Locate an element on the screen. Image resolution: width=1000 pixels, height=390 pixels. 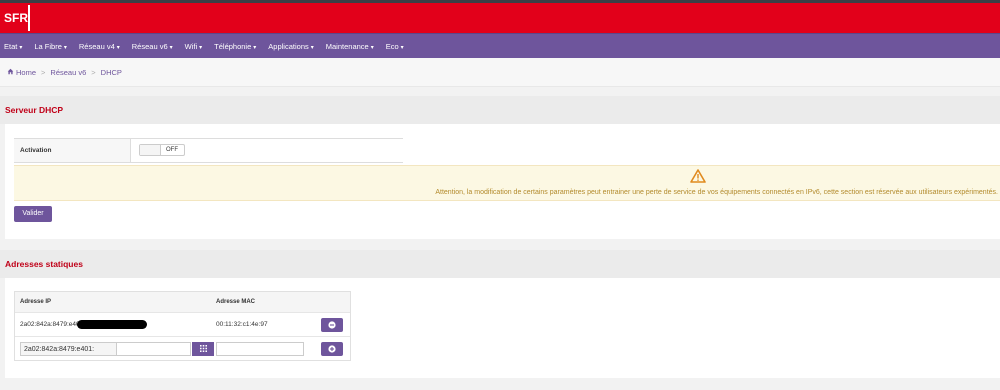
nav-eco: Eco ▾ is located at coordinates (395, 46).